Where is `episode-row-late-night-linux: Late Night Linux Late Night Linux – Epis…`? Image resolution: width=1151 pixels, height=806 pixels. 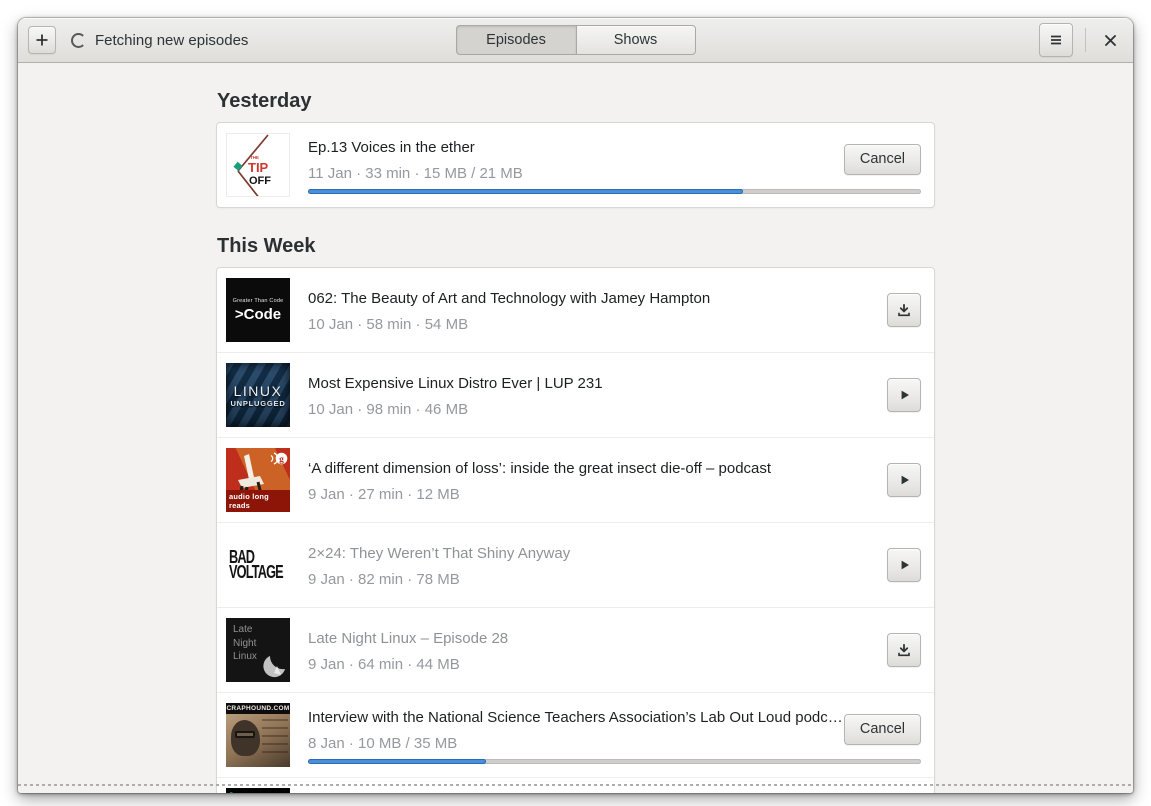 episode-row-late-night-linux: Late Night Linux Late Night Linux – Epis… is located at coordinates (575, 649).